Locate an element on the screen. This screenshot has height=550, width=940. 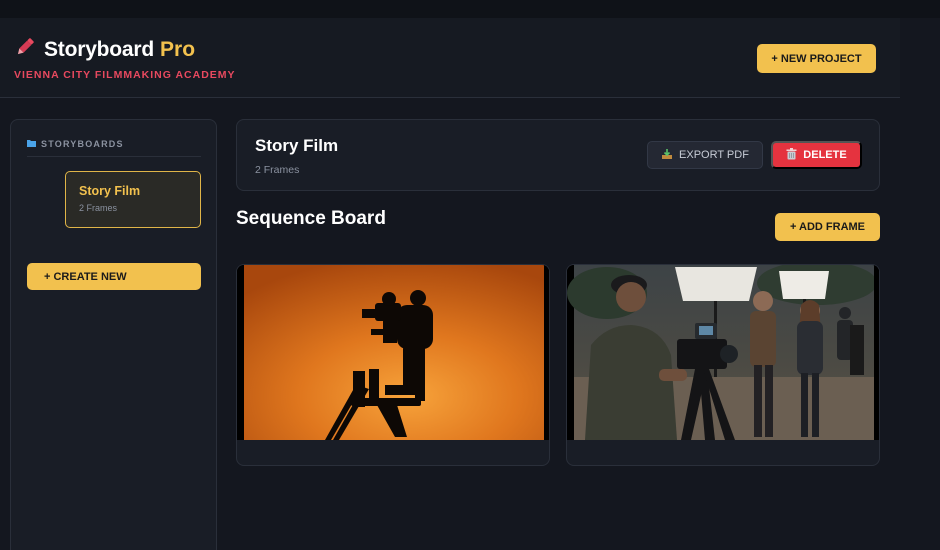
sidebar-heading: STORYBOARDS is located at coordinates (114, 147).